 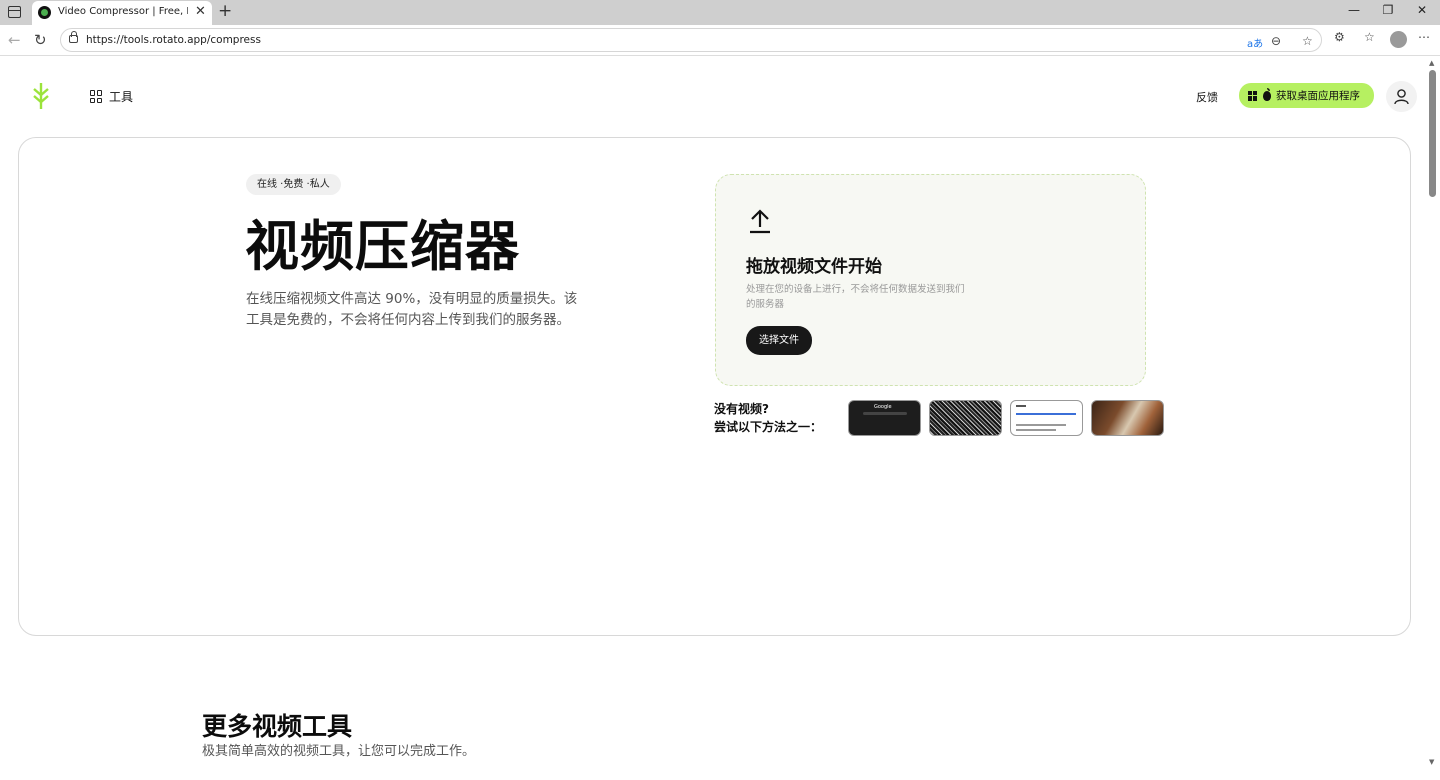 I want to click on hero-badge: 在线 ·免费 ·私人, so click(x=293, y=184).